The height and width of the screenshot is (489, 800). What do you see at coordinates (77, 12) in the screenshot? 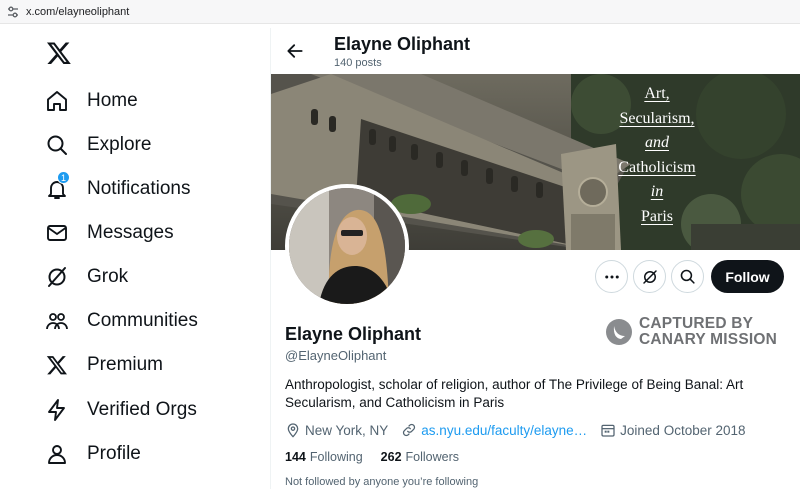
I see `url-text: x.com/elayneoliphant` at bounding box center [77, 12].